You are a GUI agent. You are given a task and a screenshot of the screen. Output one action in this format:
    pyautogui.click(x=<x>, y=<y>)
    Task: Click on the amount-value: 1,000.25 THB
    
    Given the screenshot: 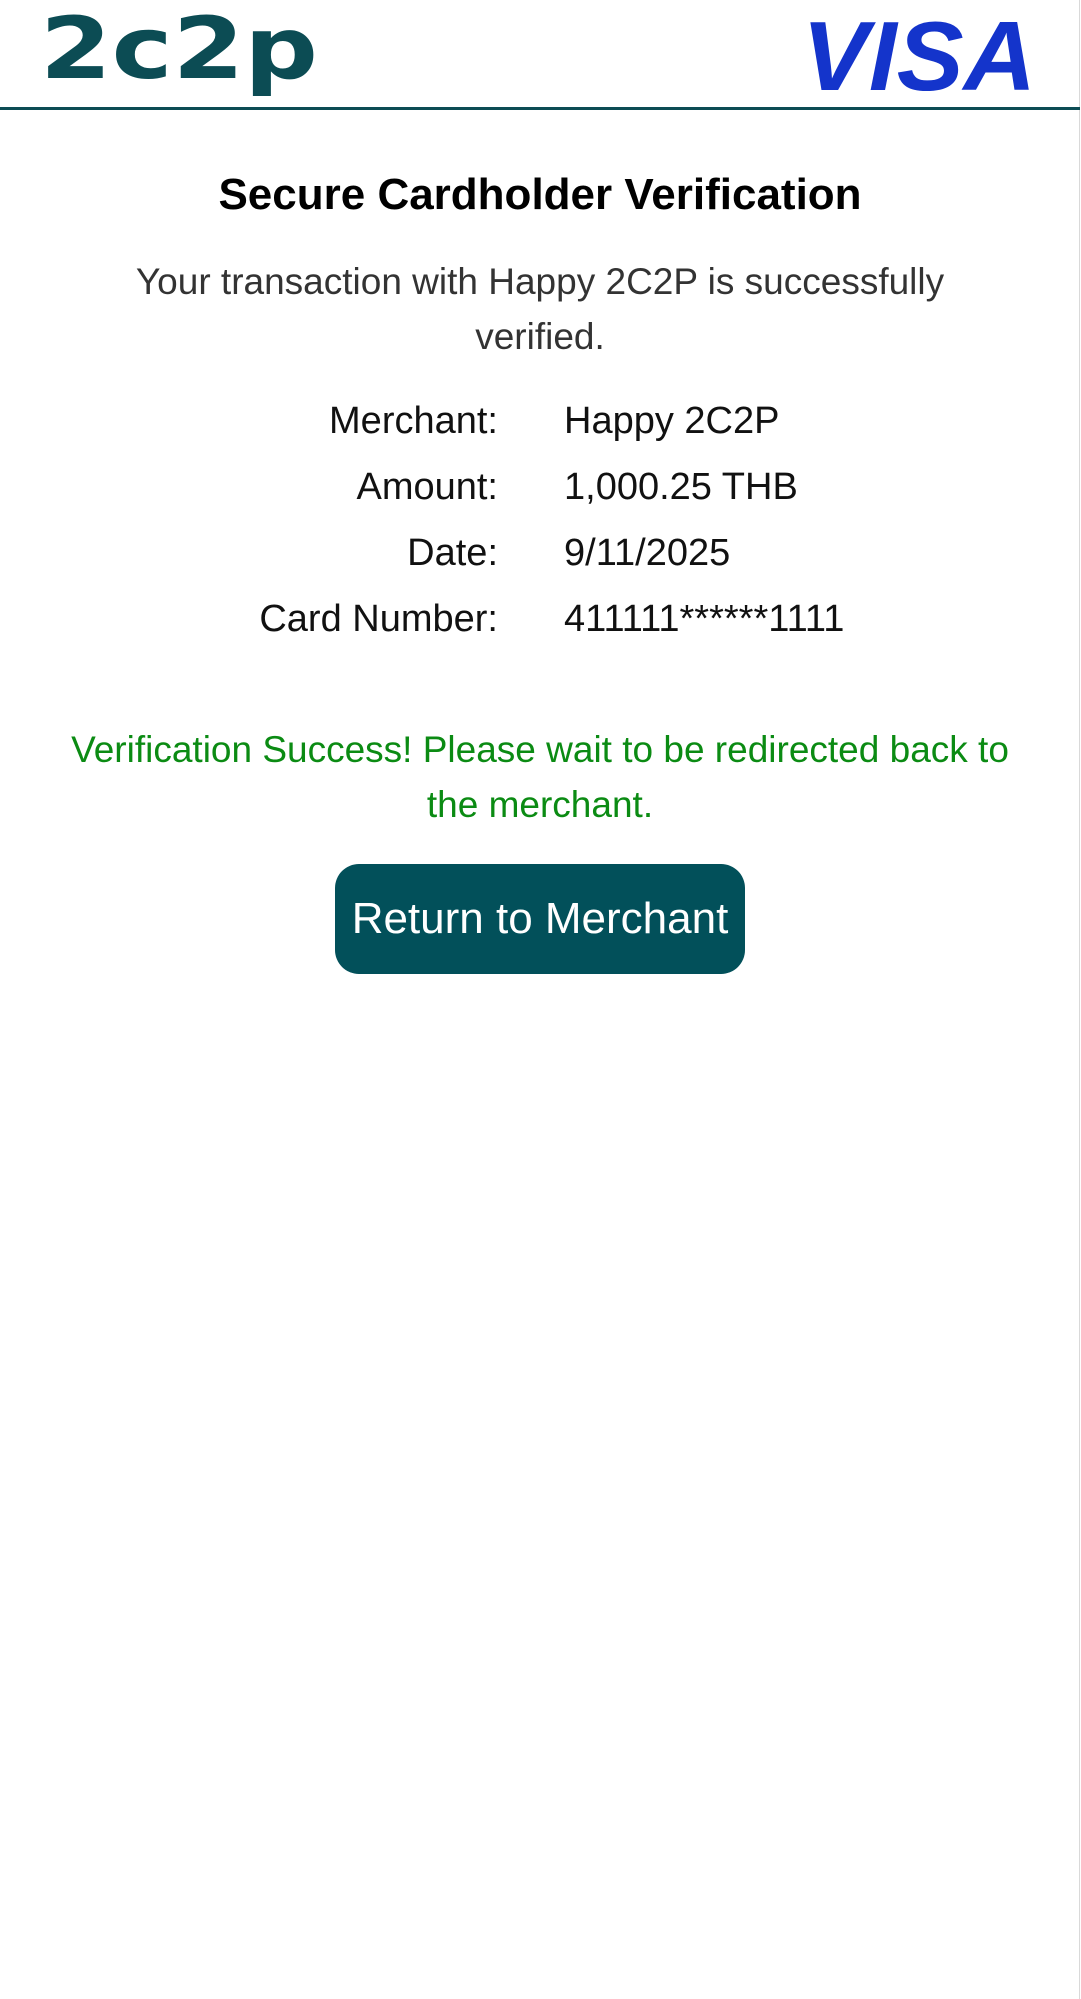 What is the action you would take?
    pyautogui.click(x=681, y=487)
    